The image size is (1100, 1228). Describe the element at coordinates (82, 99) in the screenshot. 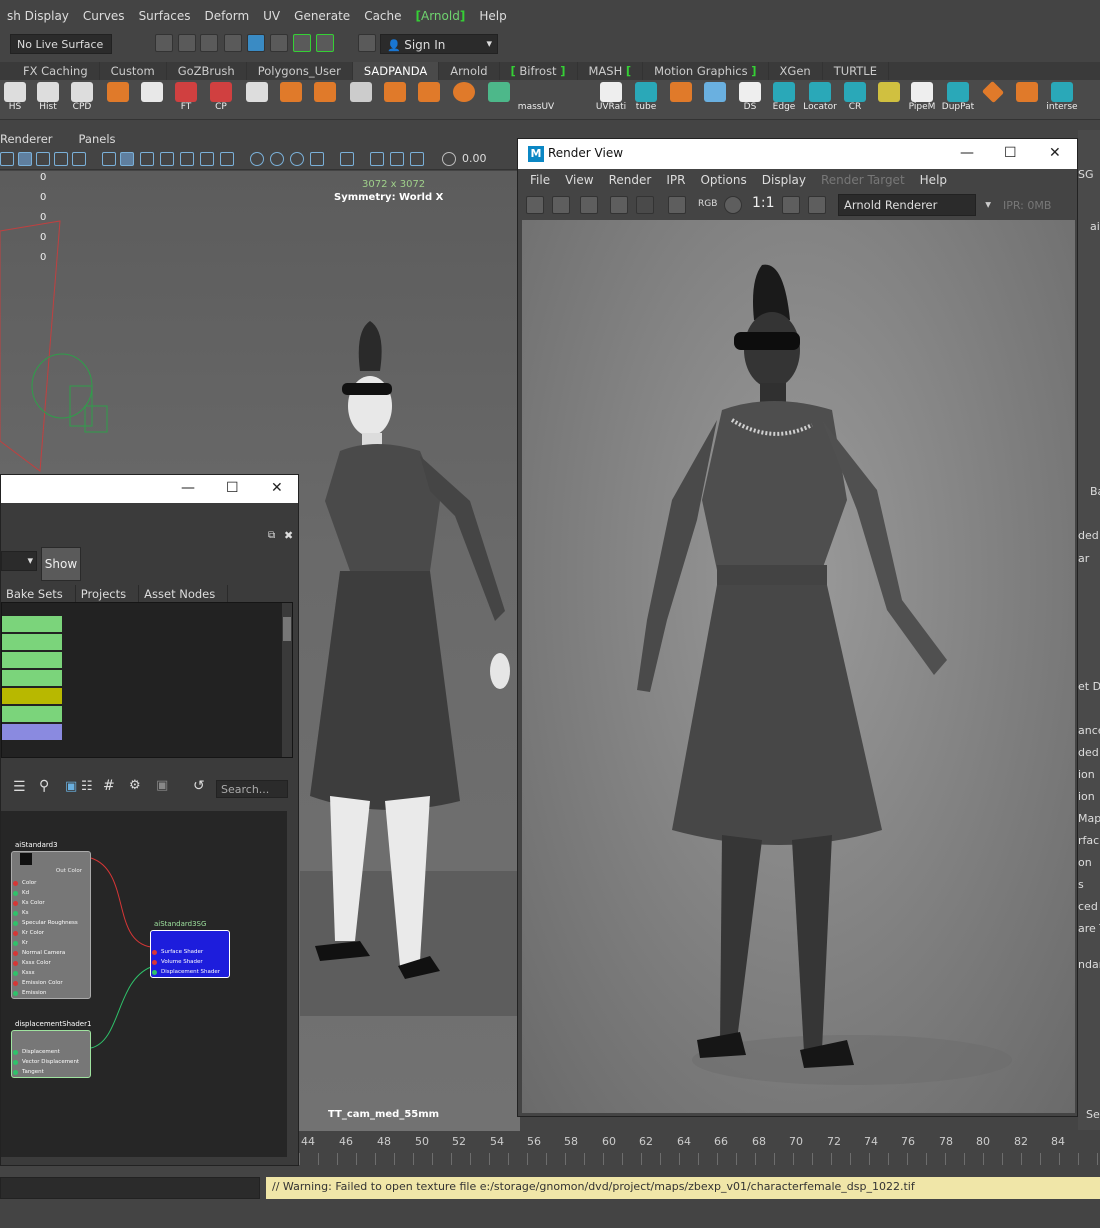

I see `shelf-button-cpd: CPD` at that location.